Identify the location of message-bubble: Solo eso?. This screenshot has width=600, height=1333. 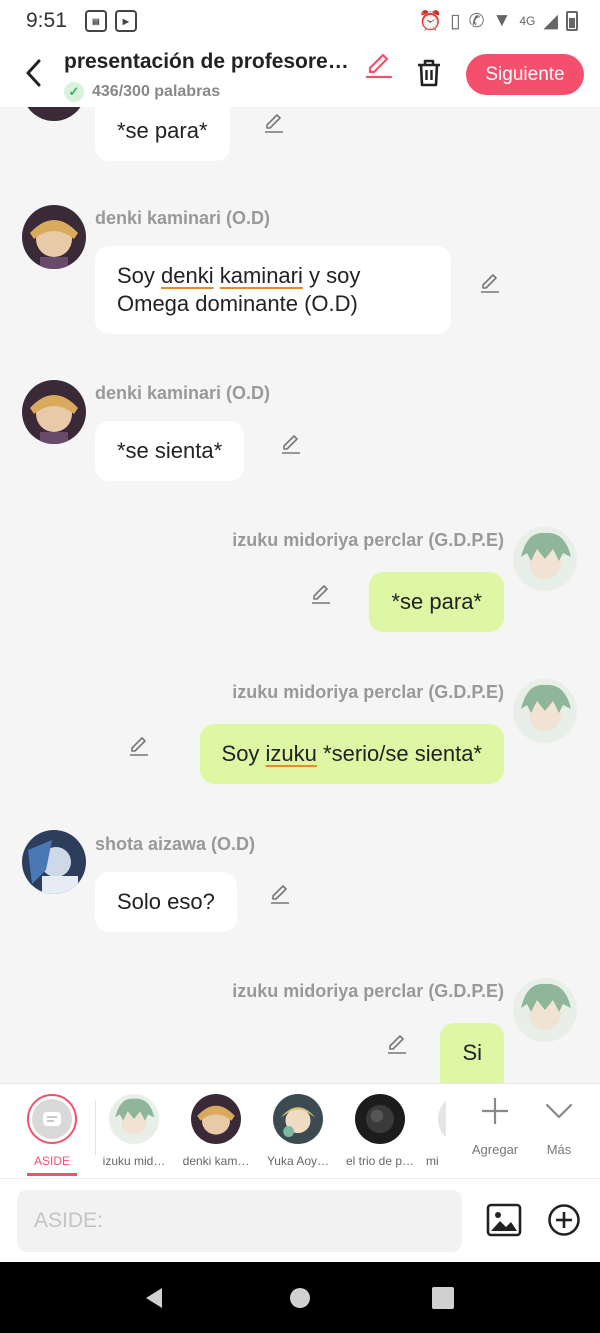
(166, 902).